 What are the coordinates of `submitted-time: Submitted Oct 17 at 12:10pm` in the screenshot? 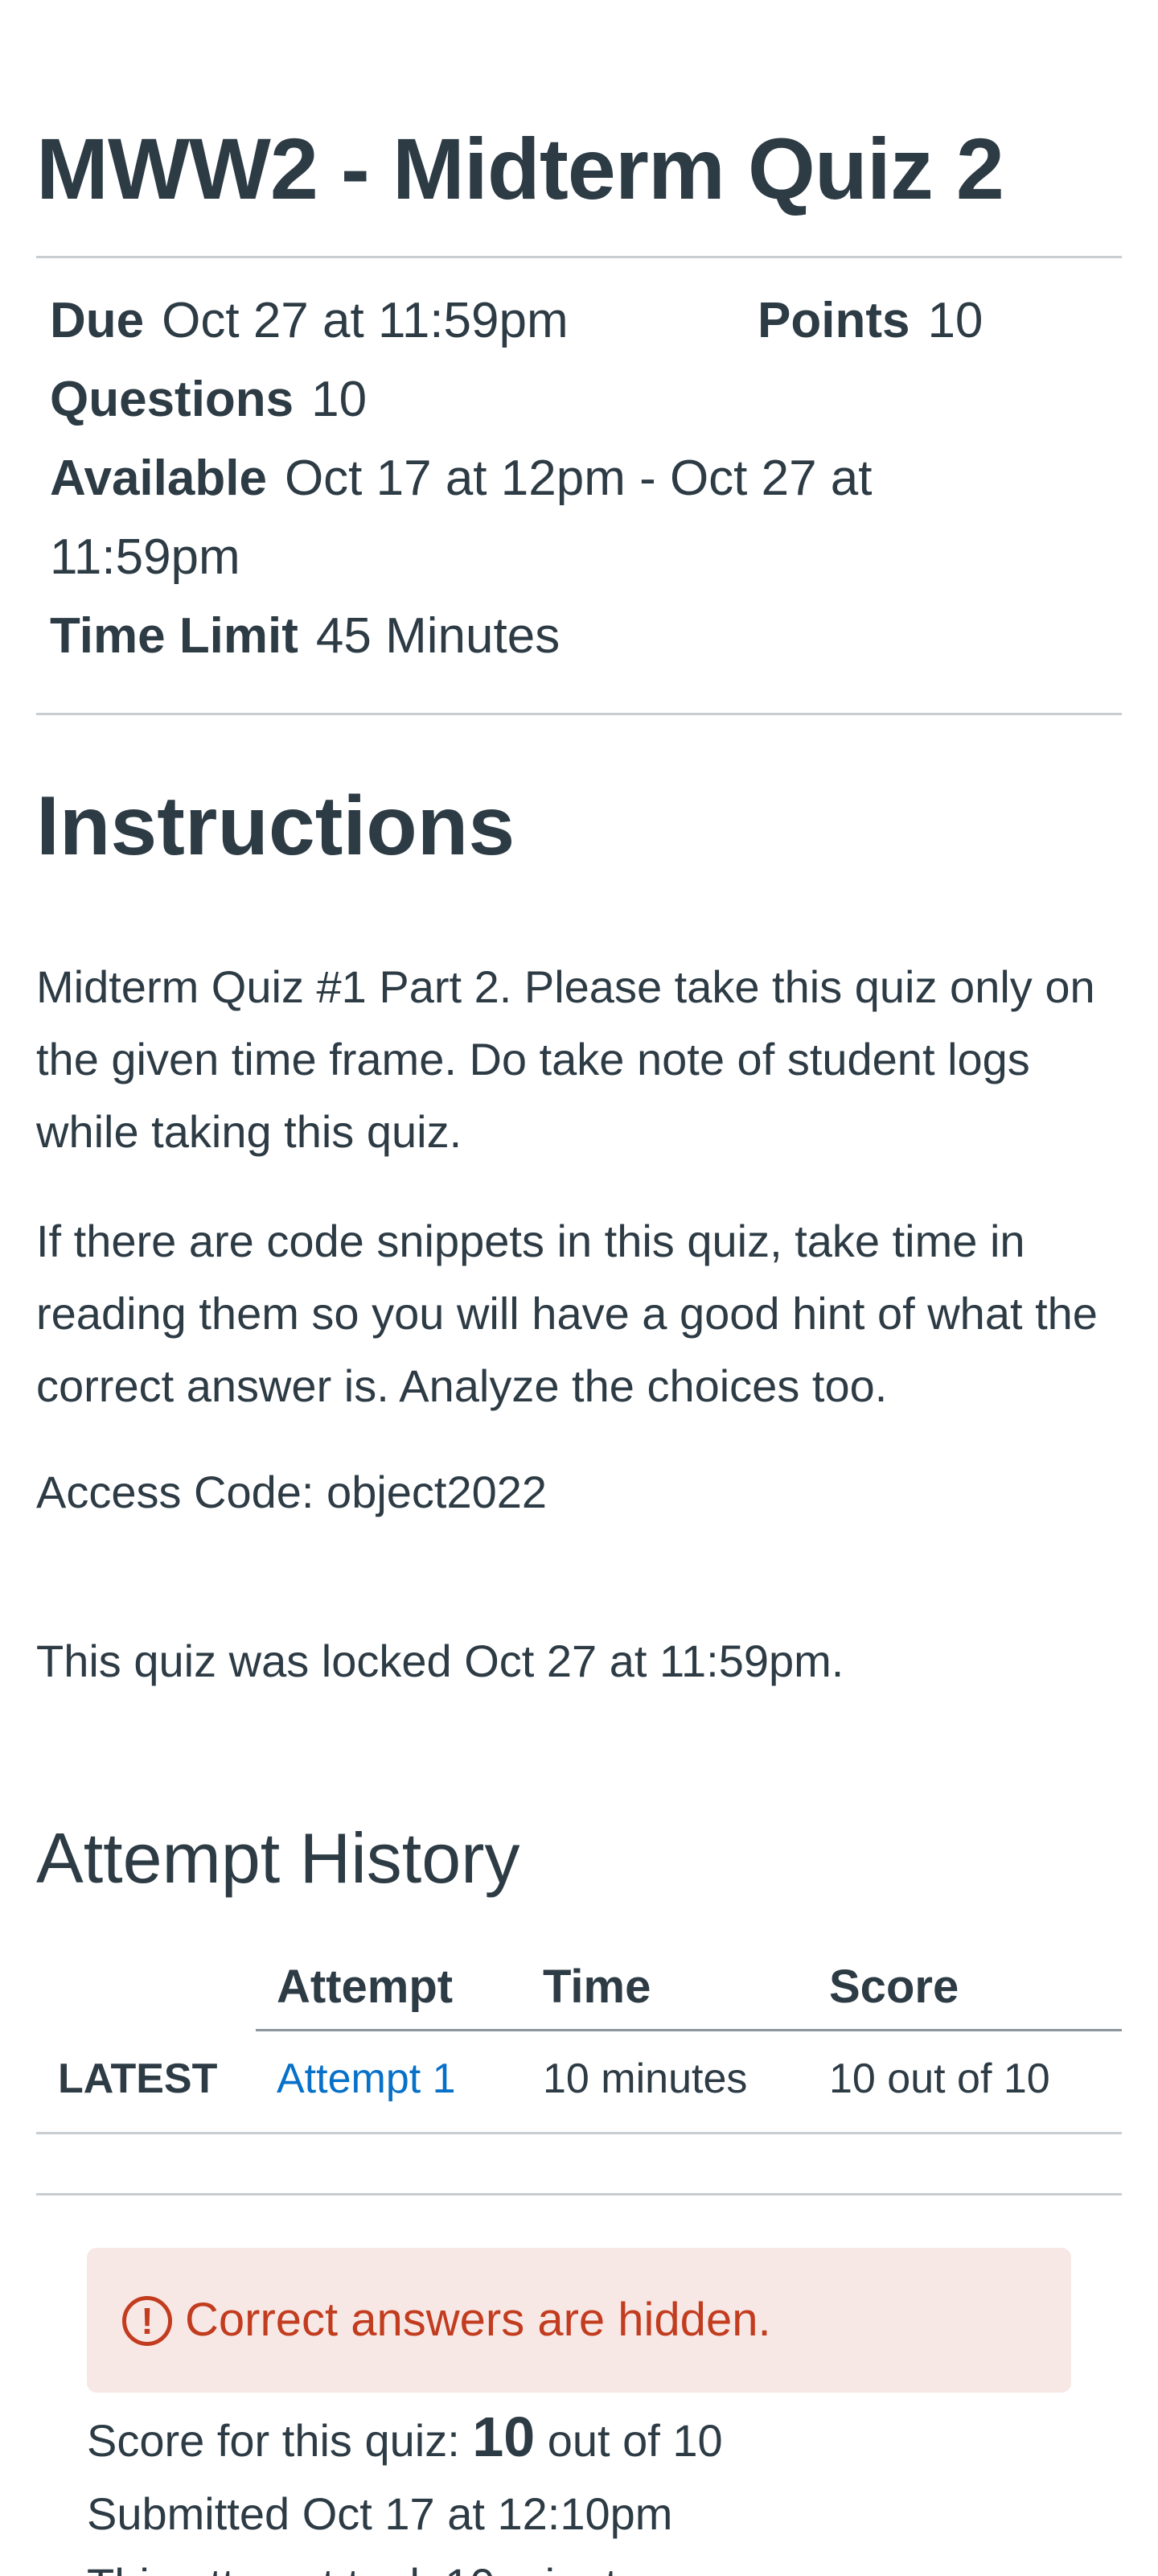 It's located at (380, 2513).